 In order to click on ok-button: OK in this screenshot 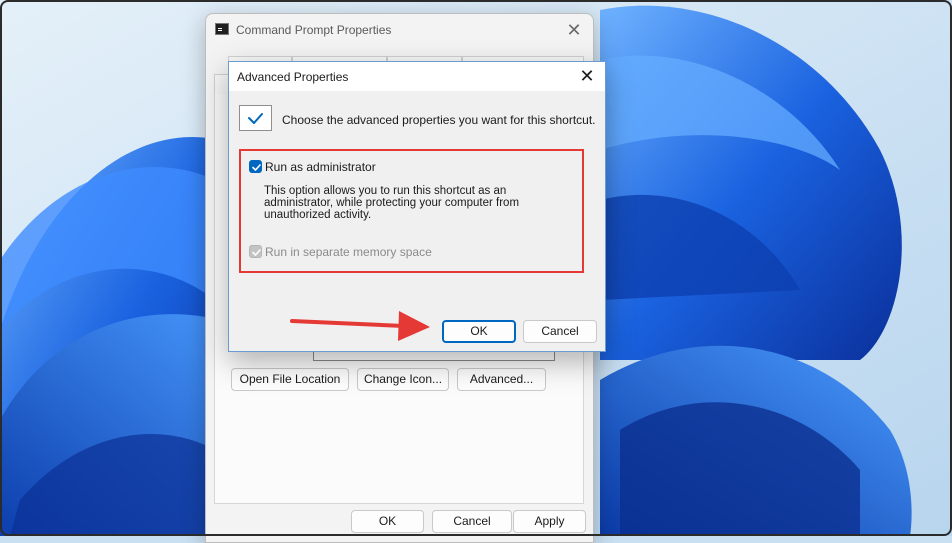, I will do `click(387, 521)`.